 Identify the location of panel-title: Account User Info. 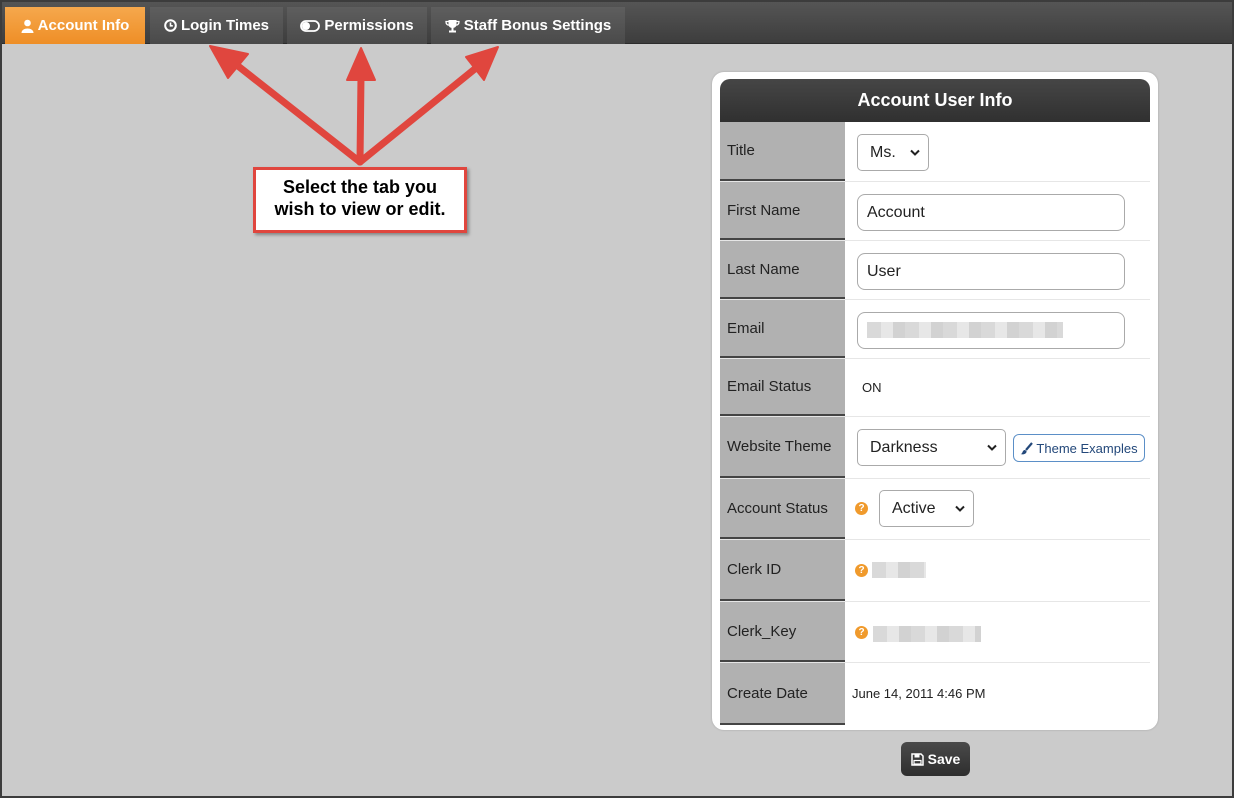
(935, 100).